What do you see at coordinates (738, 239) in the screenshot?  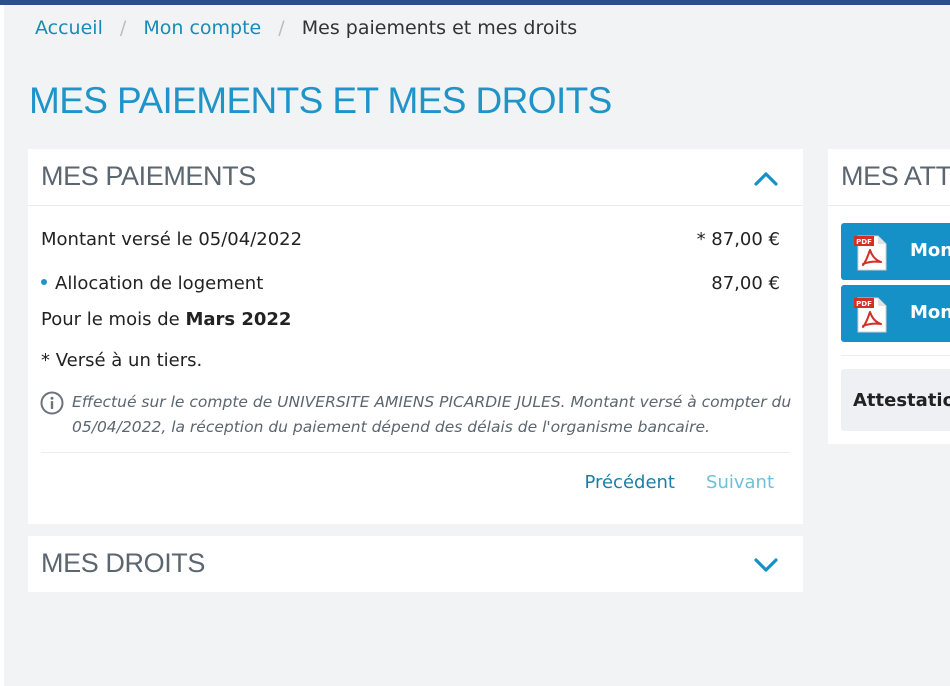 I see `paid-amount-value: * 87,00 €` at bounding box center [738, 239].